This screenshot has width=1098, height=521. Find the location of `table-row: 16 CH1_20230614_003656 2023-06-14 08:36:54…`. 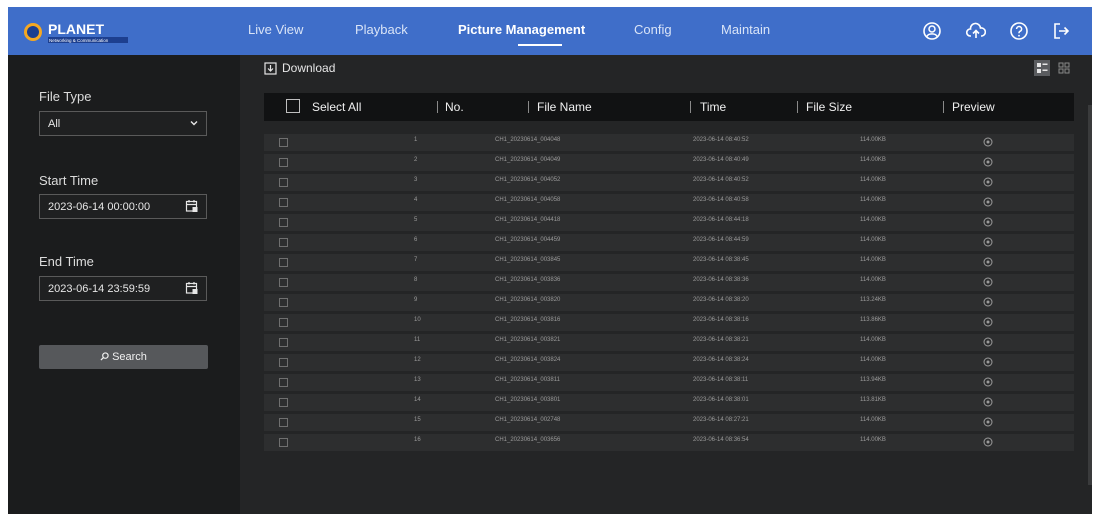

table-row: 16 CH1_20230614_003656 2023-06-14 08:36:54… is located at coordinates (669, 442).